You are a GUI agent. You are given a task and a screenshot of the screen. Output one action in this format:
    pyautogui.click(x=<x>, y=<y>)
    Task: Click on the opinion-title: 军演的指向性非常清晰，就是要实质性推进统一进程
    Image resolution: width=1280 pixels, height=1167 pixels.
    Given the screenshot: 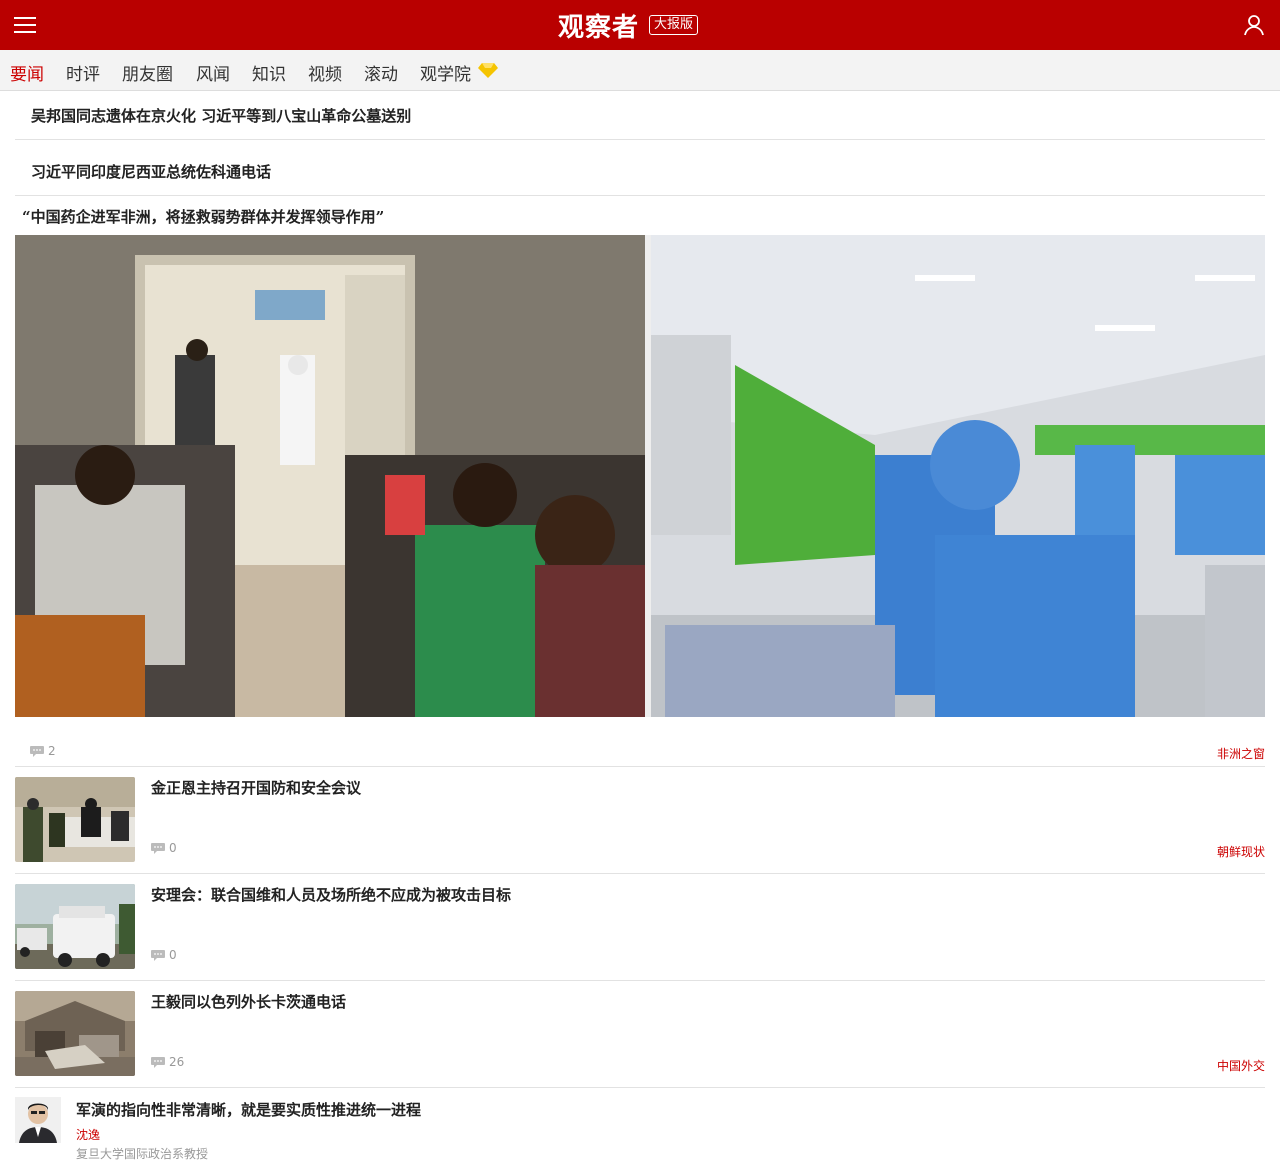 What is the action you would take?
    pyautogui.click(x=248, y=1109)
    